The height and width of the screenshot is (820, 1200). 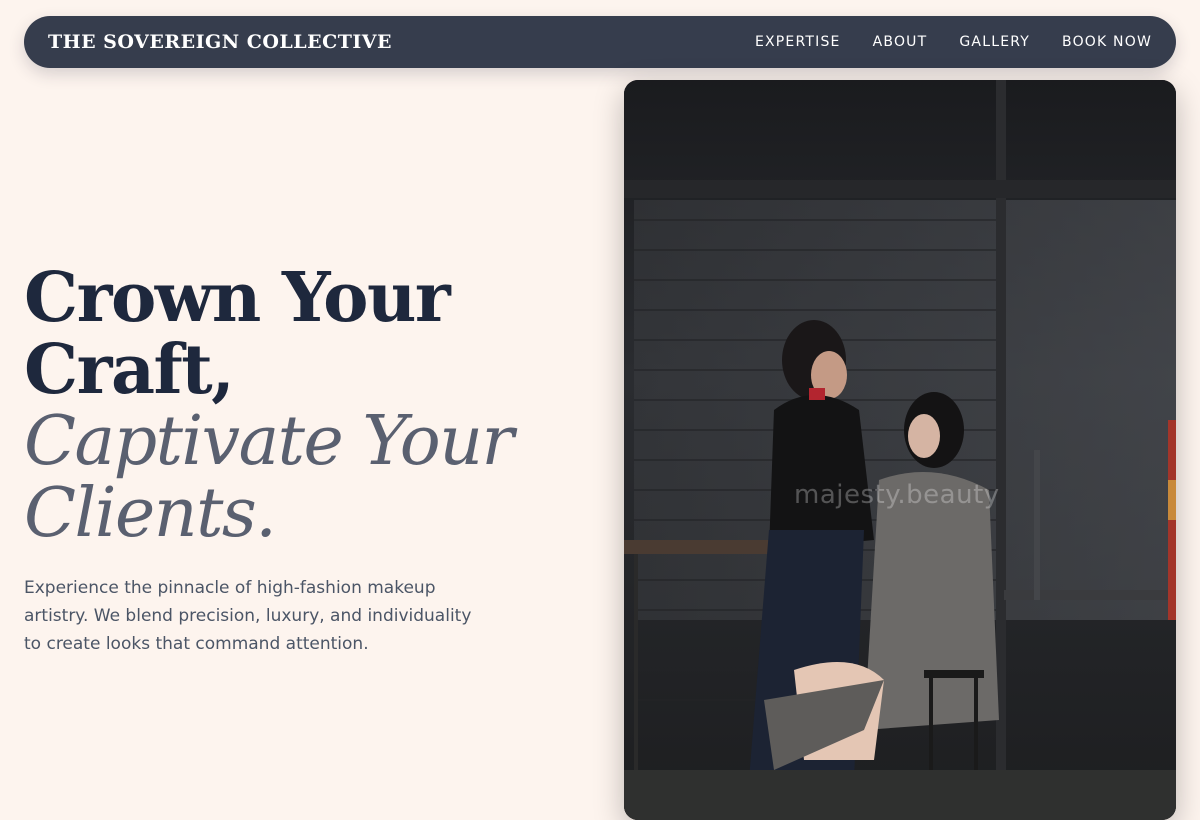 What do you see at coordinates (1107, 42) in the screenshot?
I see `nav-link-book-now: BOOK NOW` at bounding box center [1107, 42].